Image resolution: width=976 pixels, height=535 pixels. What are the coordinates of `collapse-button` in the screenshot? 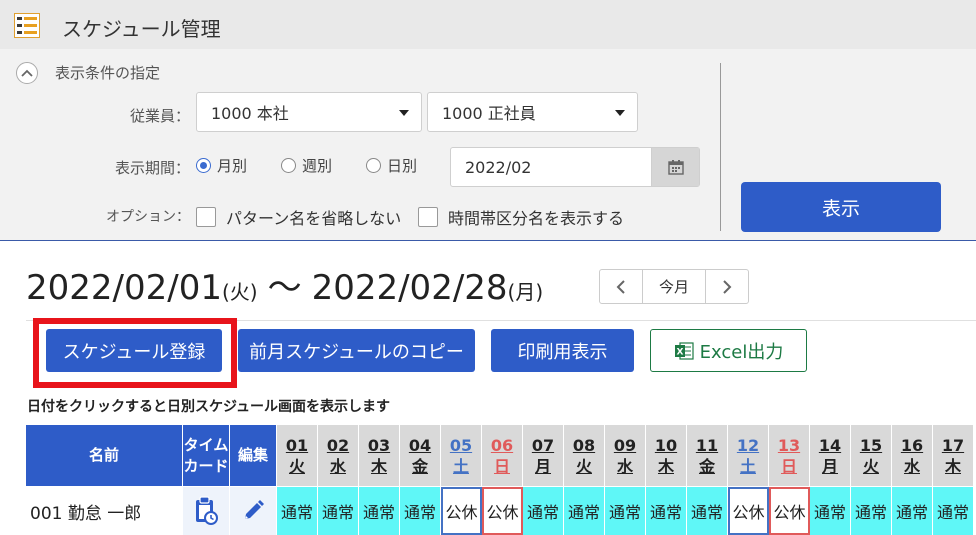 It's located at (27, 73).